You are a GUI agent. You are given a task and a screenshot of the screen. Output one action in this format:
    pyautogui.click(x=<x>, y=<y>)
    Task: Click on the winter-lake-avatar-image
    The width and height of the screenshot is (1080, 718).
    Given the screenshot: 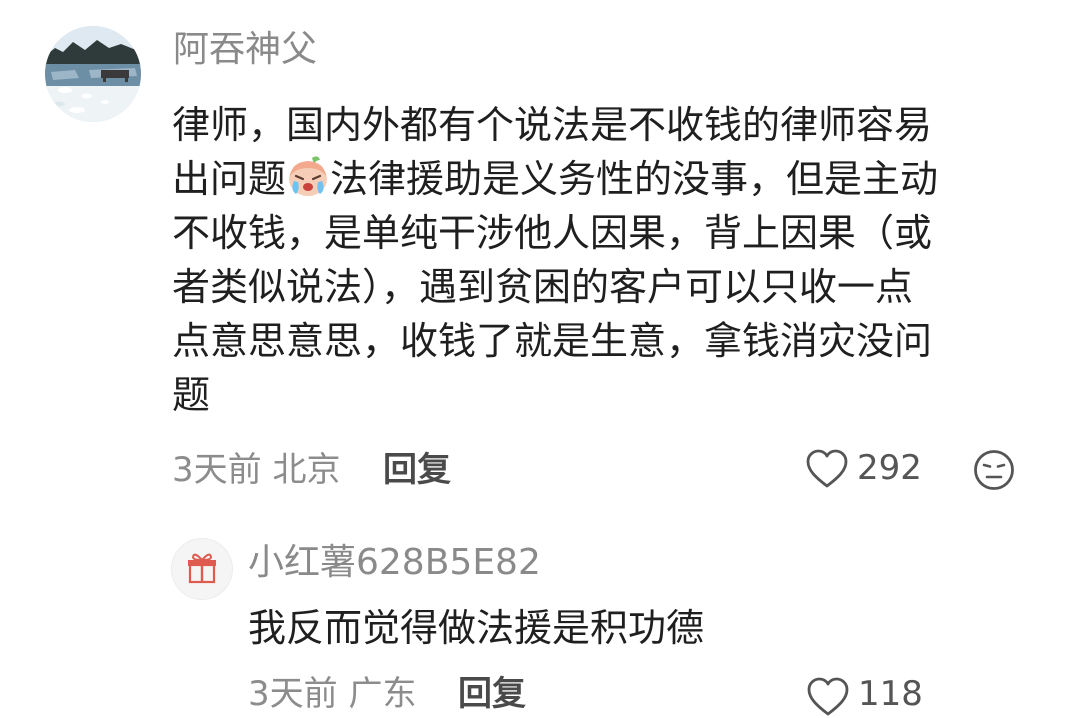 What is the action you would take?
    pyautogui.click(x=93, y=74)
    